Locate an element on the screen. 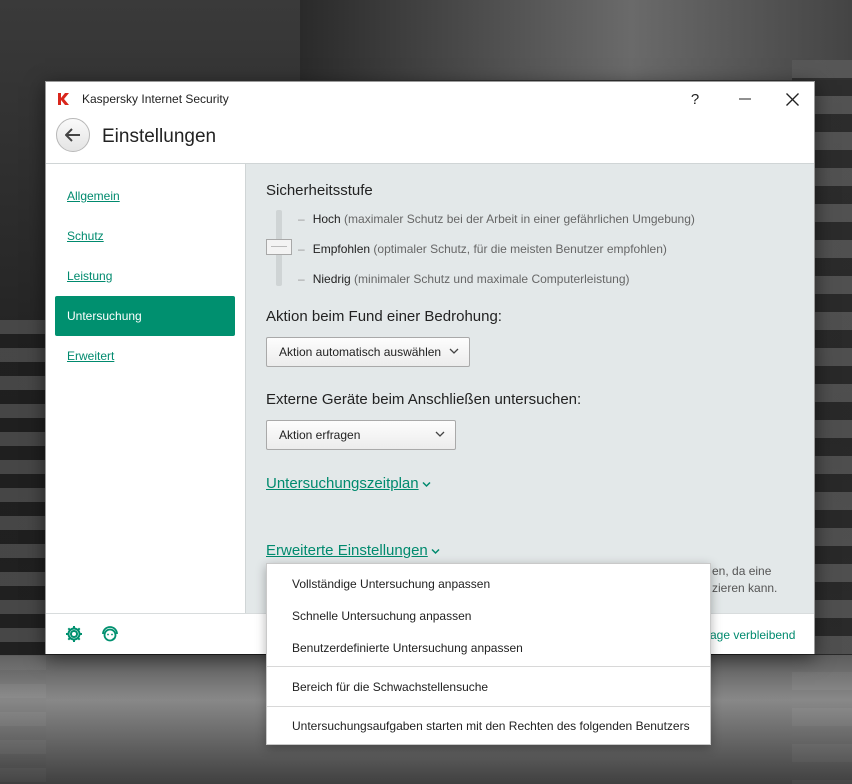 The image size is (852, 784). menu-item-custom-scan: Benutzerdefinierte Untersuchung anpassen is located at coordinates (488, 648).